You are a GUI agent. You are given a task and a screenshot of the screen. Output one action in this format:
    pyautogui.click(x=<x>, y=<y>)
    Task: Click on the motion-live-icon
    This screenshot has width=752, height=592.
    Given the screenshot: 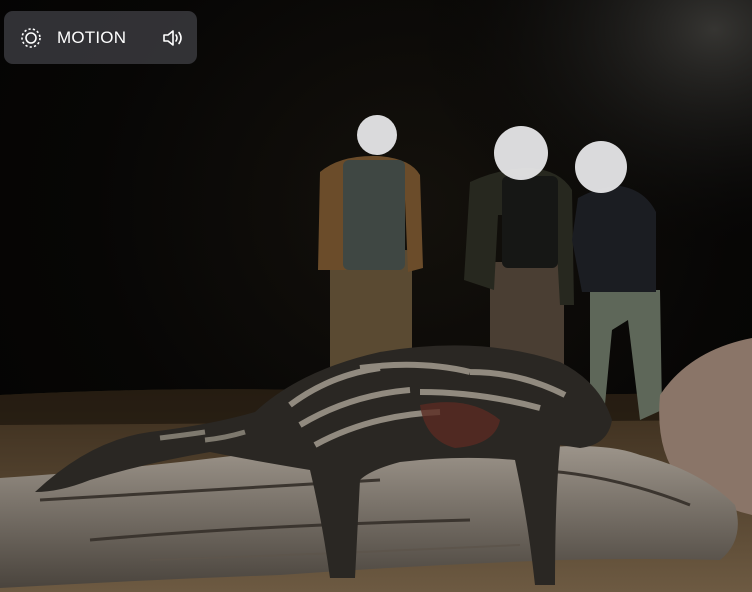 What is the action you would take?
    pyautogui.click(x=31, y=38)
    